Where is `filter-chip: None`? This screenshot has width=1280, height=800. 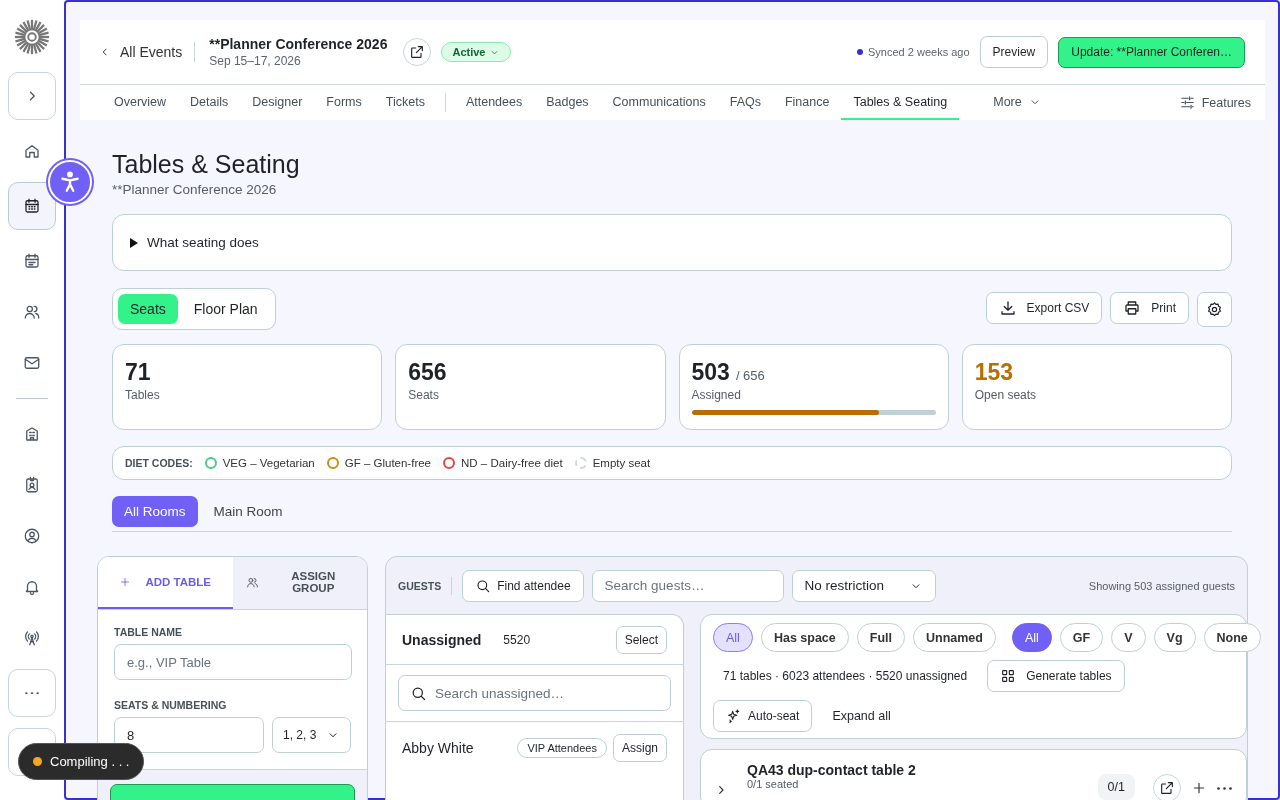 filter-chip: None is located at coordinates (1232, 637).